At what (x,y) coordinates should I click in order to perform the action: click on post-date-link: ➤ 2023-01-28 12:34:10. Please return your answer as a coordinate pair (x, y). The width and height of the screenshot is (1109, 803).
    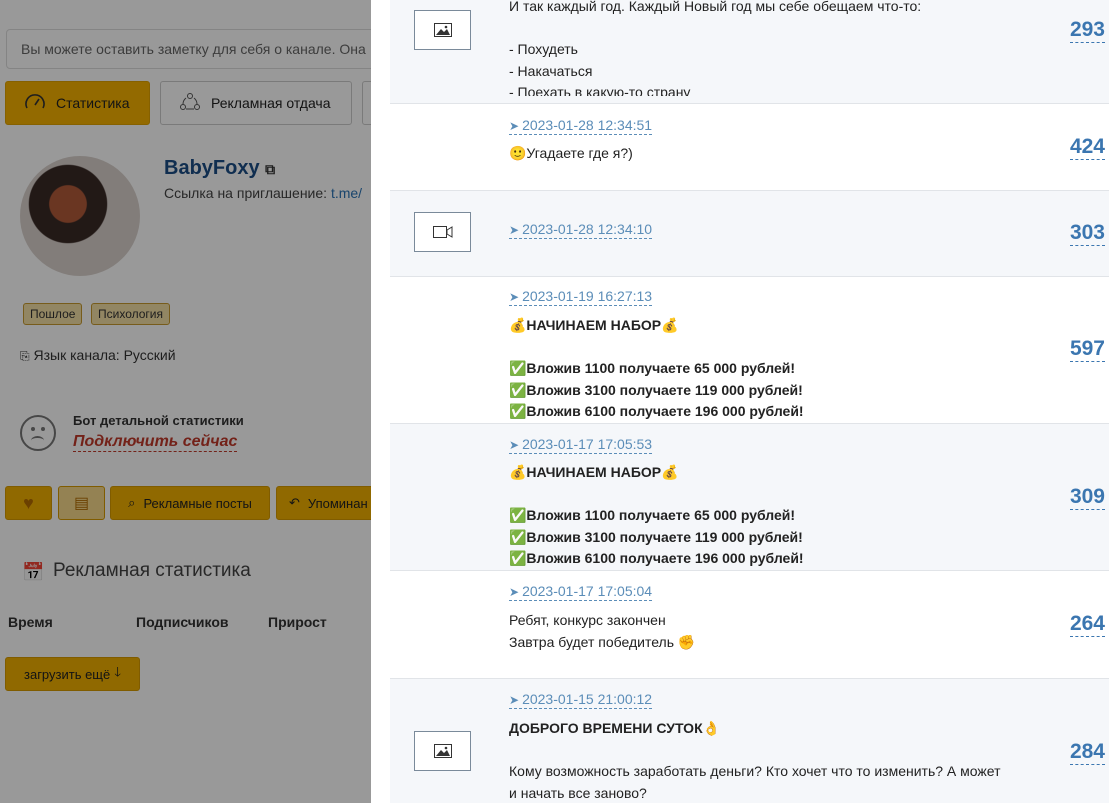
    Looking at the image, I should click on (581, 230).